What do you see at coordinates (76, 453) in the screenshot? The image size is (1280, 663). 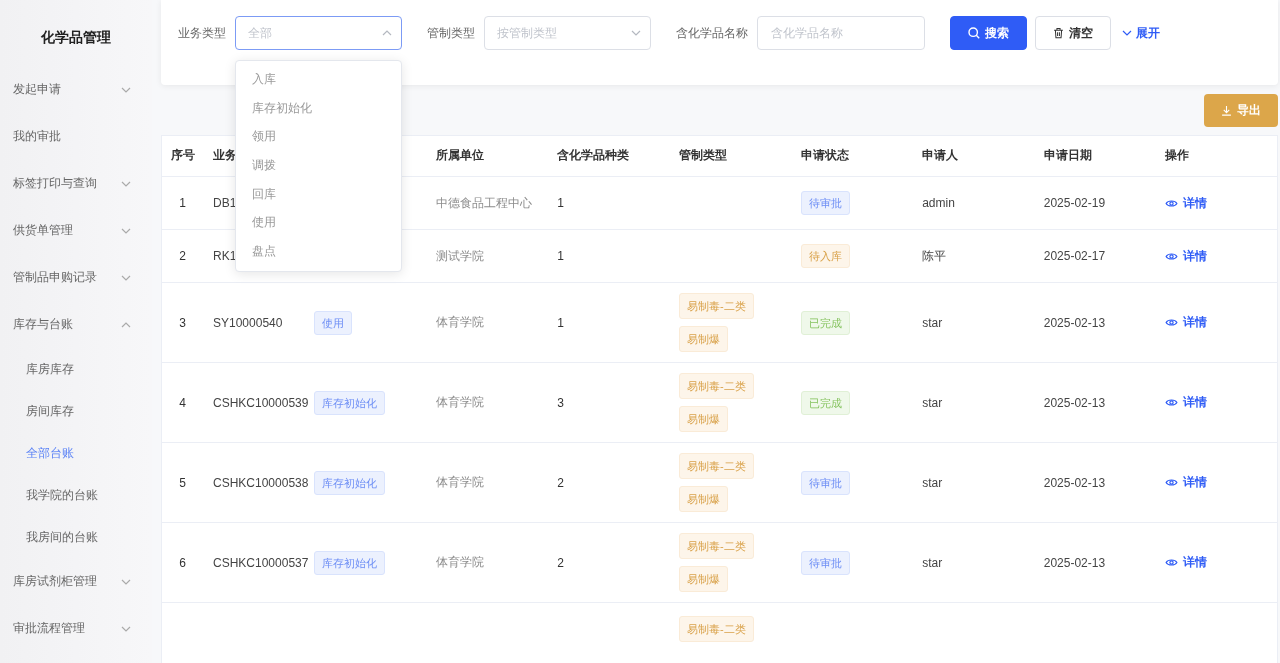 I see `sidebar-submenu-item: 全部台账` at bounding box center [76, 453].